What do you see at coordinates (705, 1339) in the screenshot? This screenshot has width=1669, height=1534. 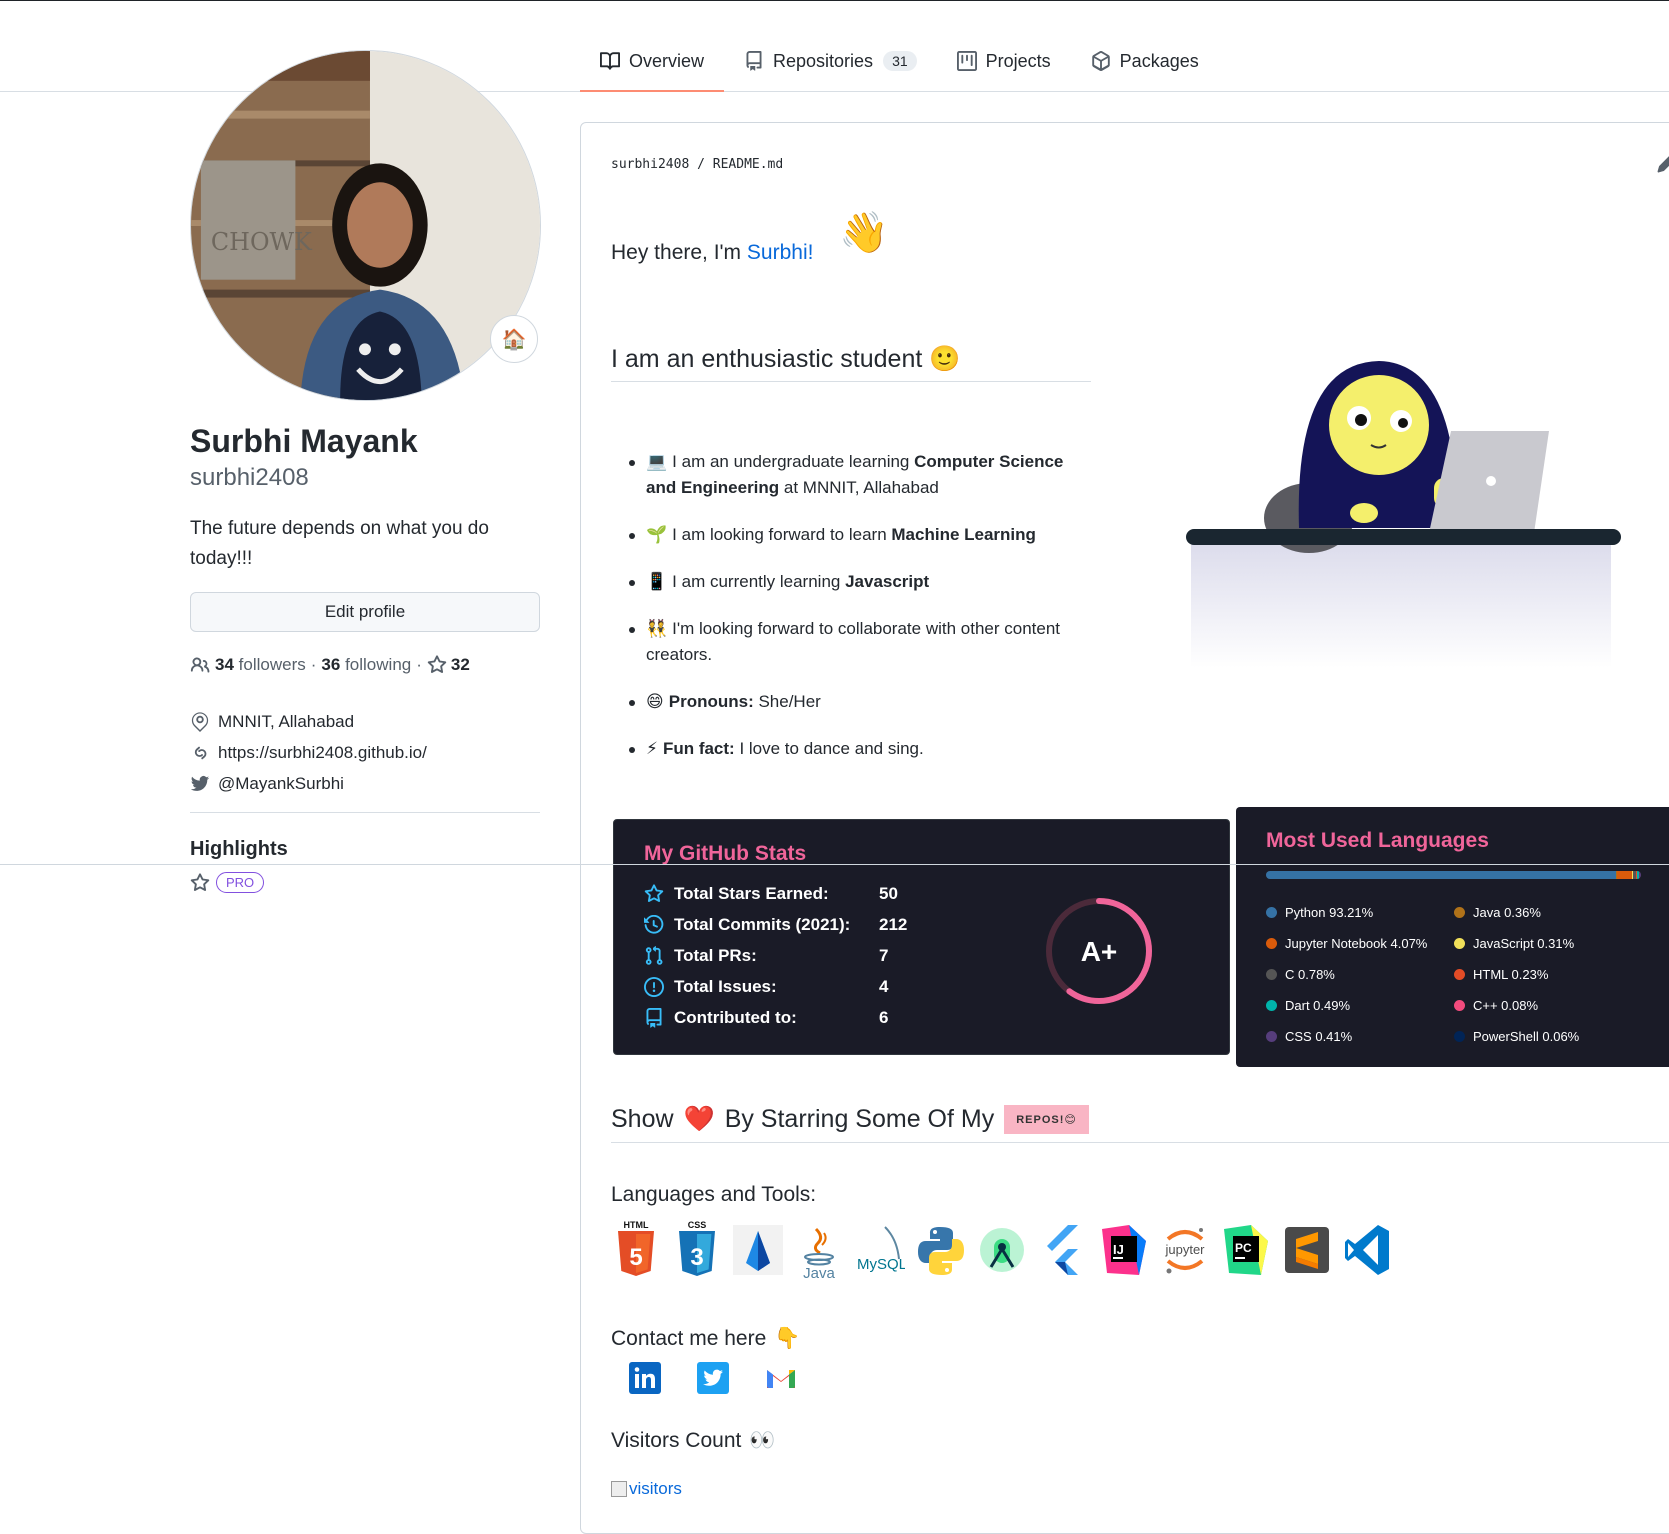 I see `contact-heading: Contact me here 👇` at bounding box center [705, 1339].